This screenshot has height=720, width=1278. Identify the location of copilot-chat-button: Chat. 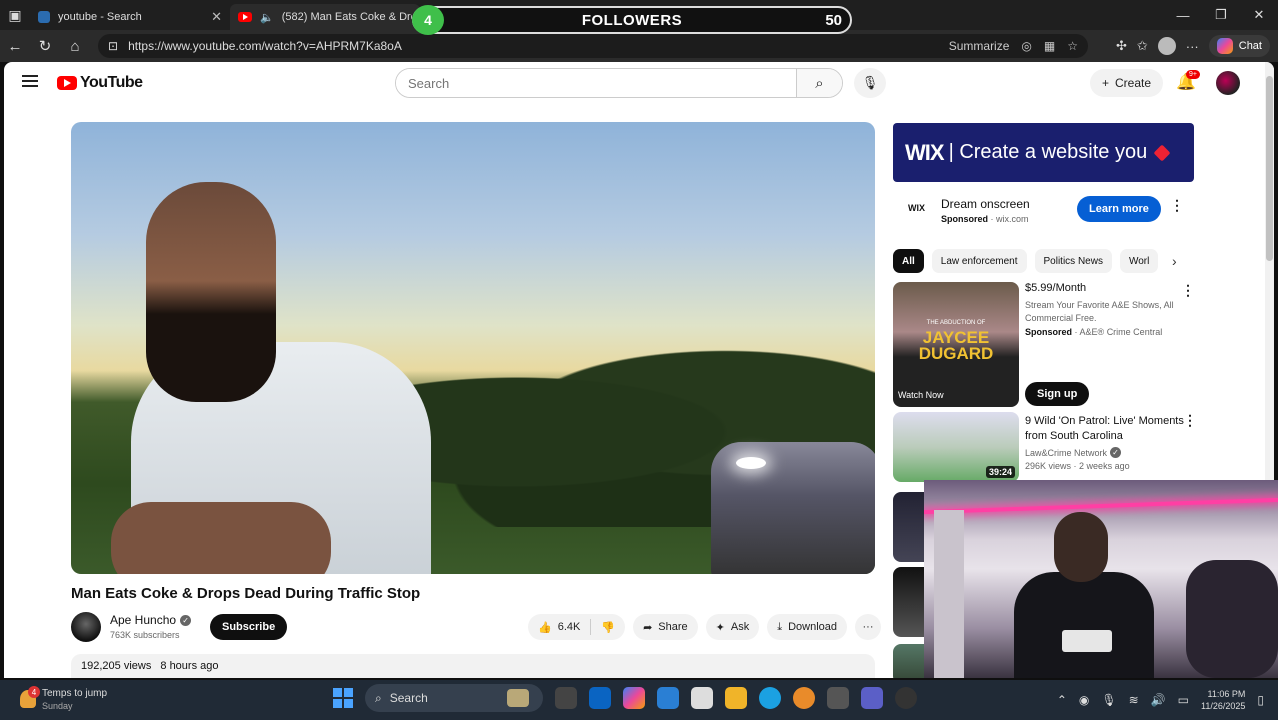
(1239, 46).